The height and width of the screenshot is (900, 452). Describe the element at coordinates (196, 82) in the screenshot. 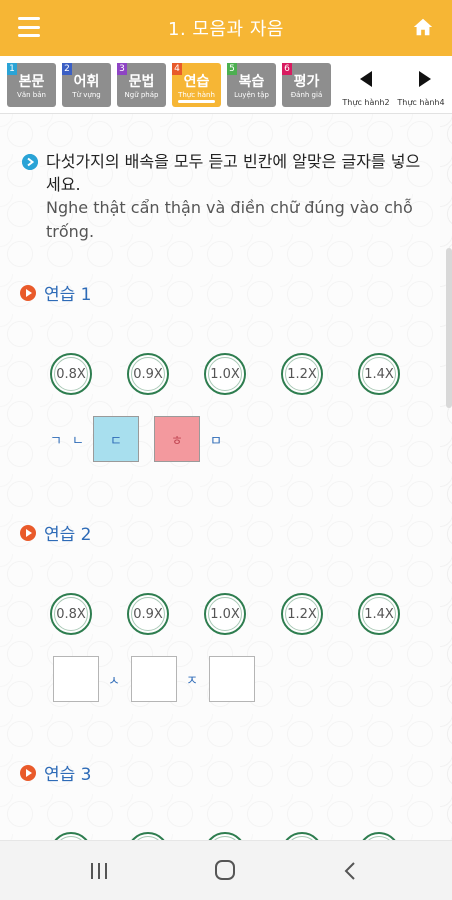

I see `tab-label: 연습` at that location.